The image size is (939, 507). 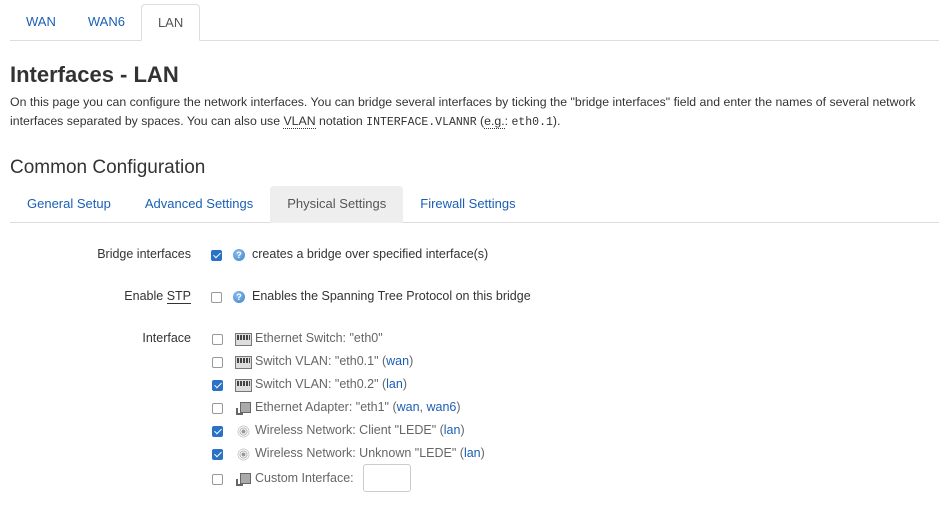 What do you see at coordinates (144, 254) in the screenshot?
I see `bridge-interfaces-label: Bridge interfaces` at bounding box center [144, 254].